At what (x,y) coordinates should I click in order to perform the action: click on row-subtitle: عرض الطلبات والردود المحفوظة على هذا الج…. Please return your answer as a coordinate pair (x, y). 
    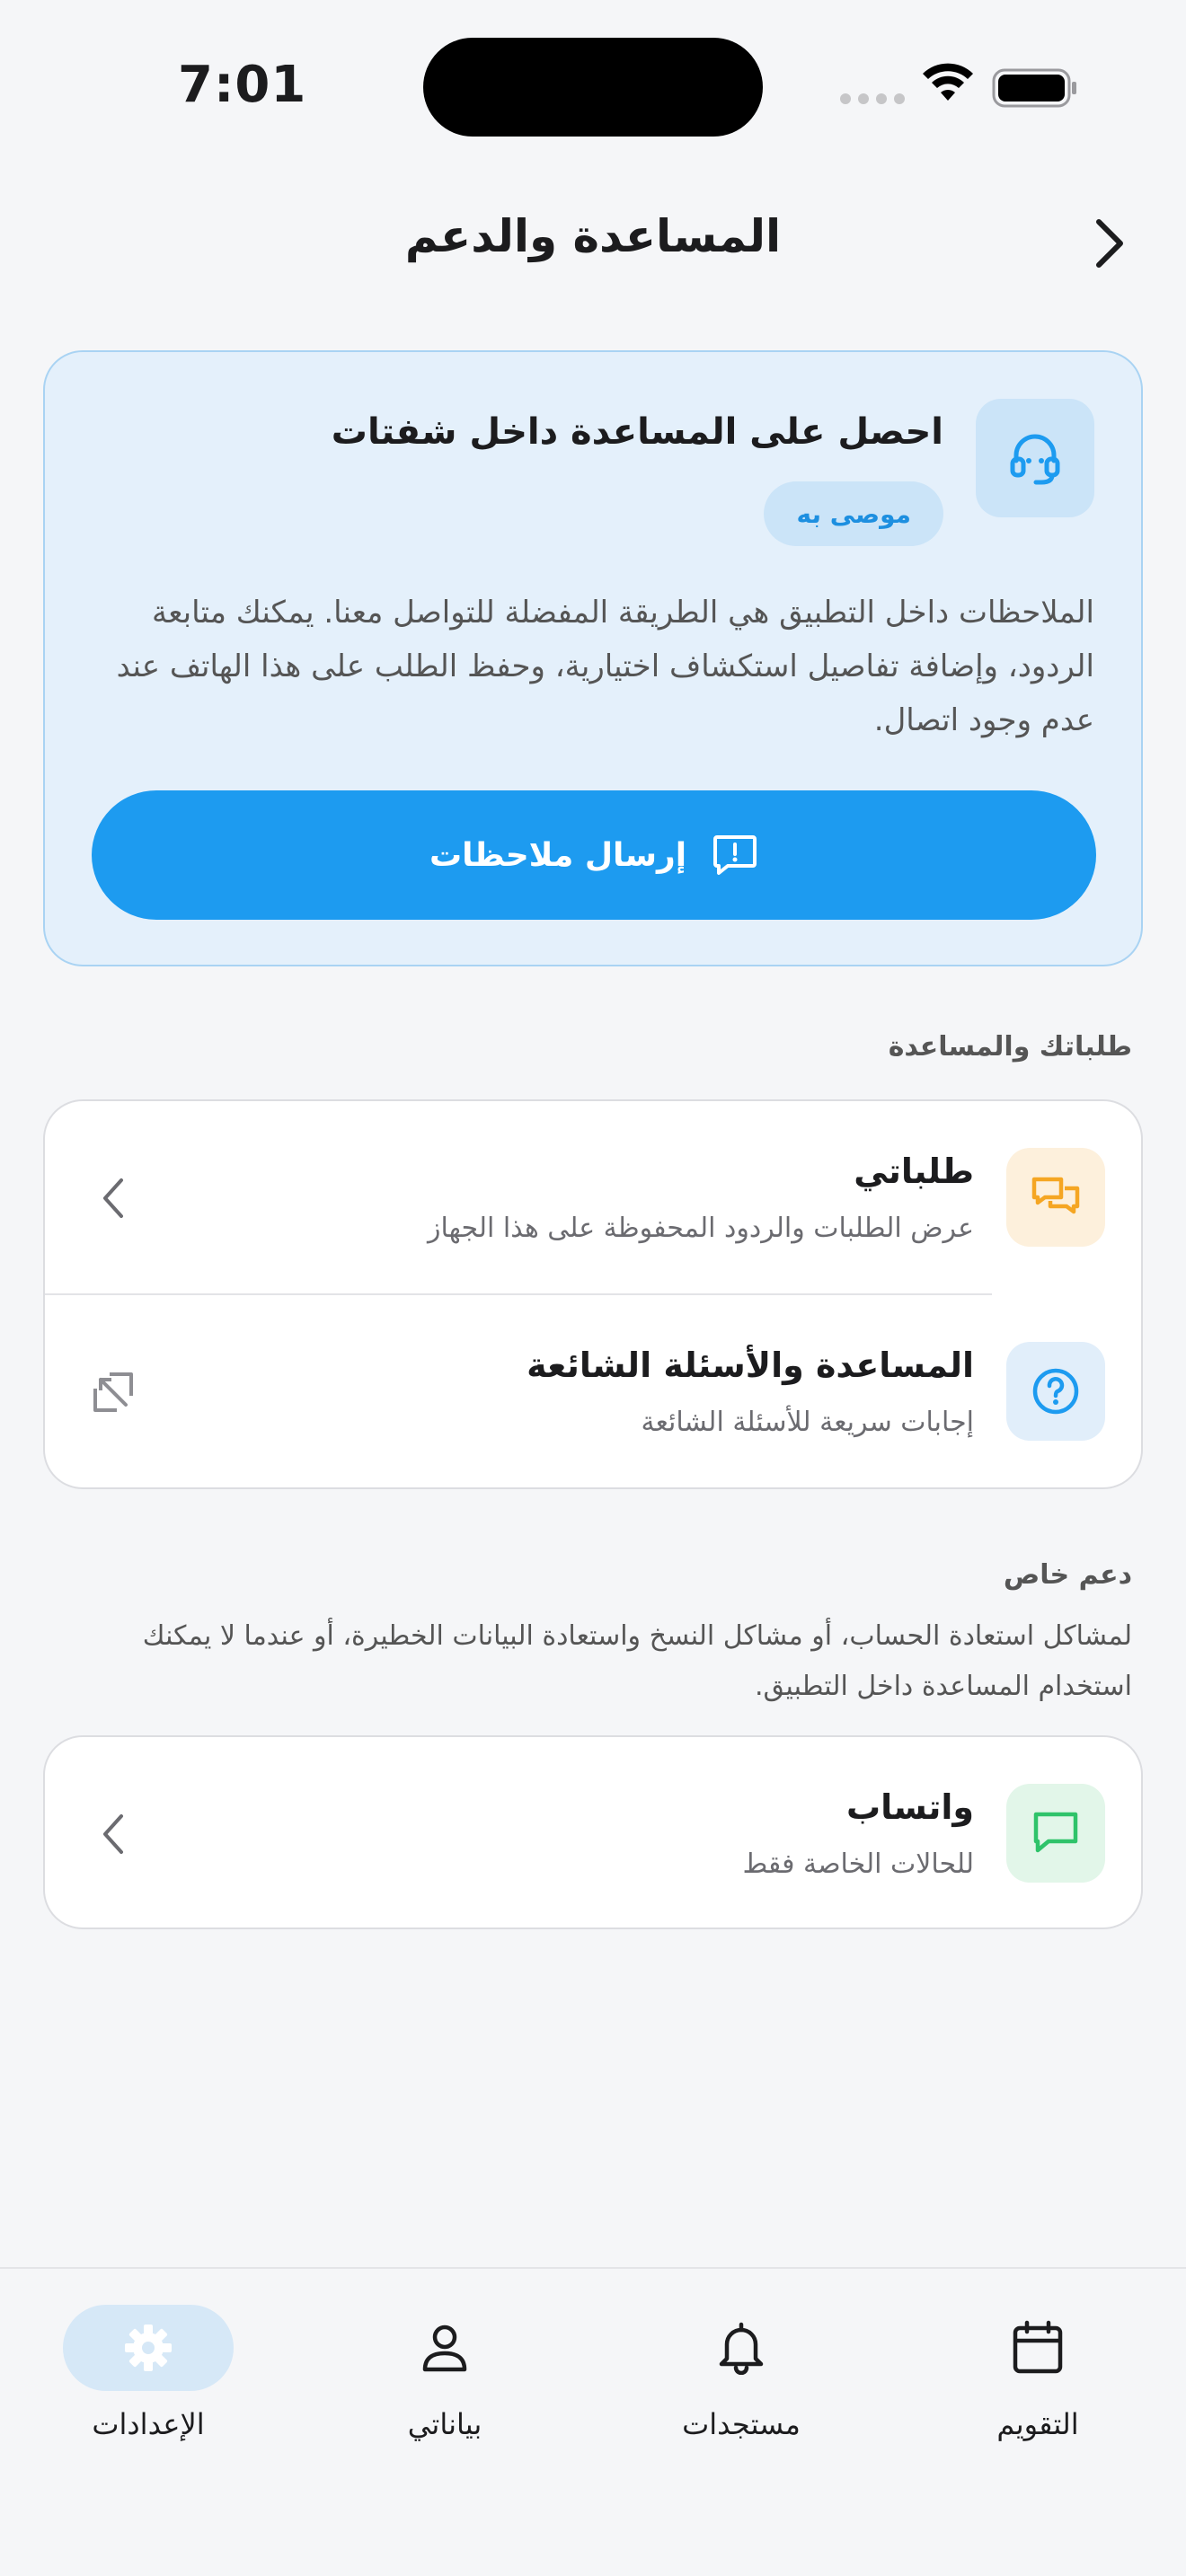
    Looking at the image, I should click on (701, 1228).